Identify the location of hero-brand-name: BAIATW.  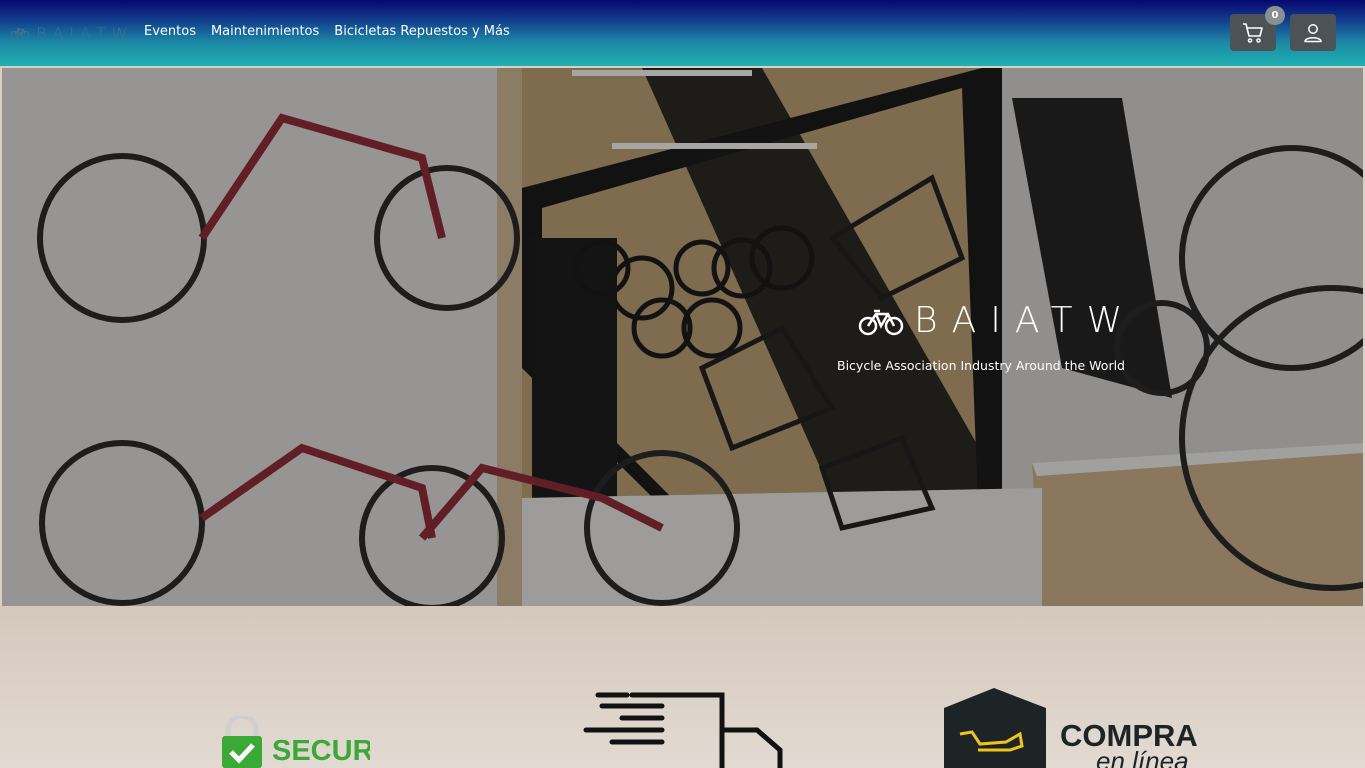
(1025, 320).